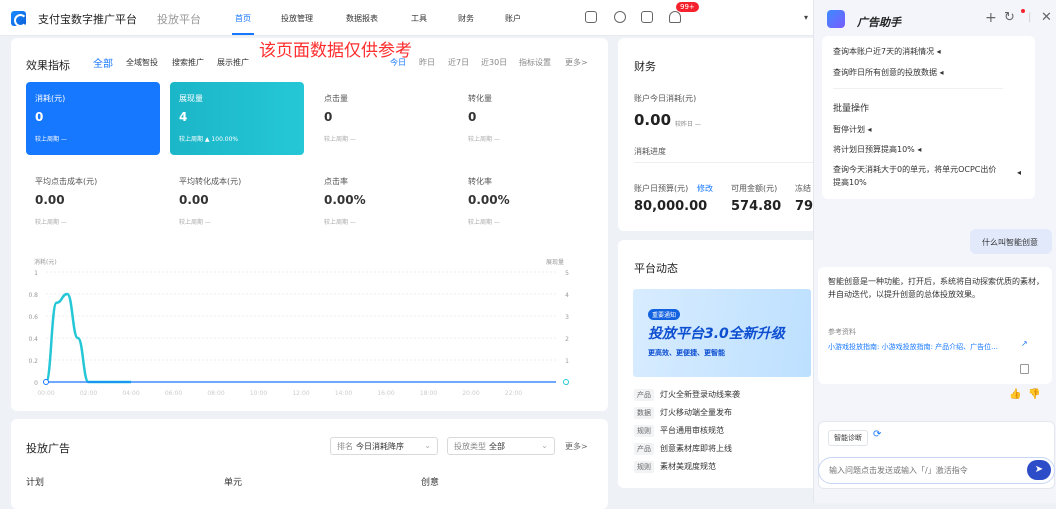  I want to click on nav-tools: 工具, so click(419, 18).